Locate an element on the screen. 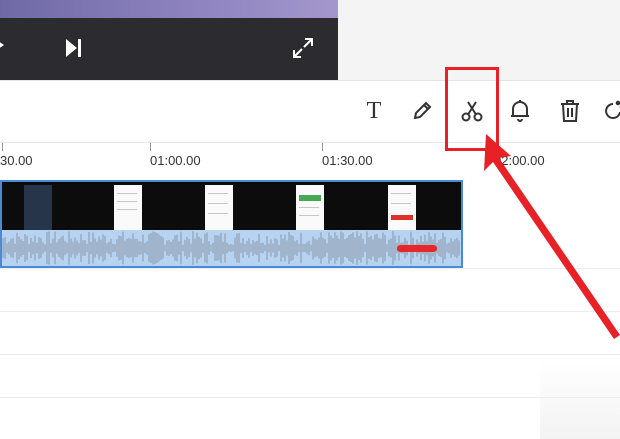 The width and height of the screenshot is (620, 439). watermark is located at coordinates (580, 399).